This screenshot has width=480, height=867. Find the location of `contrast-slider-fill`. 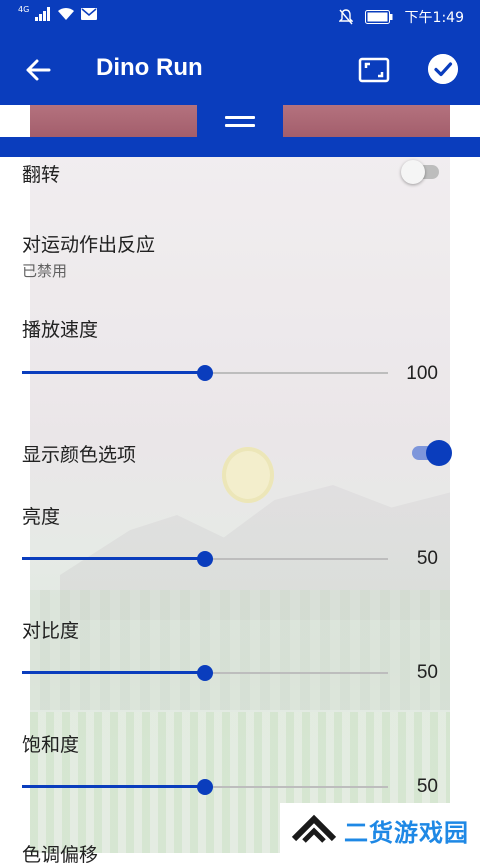

contrast-slider-fill is located at coordinates (113, 672).